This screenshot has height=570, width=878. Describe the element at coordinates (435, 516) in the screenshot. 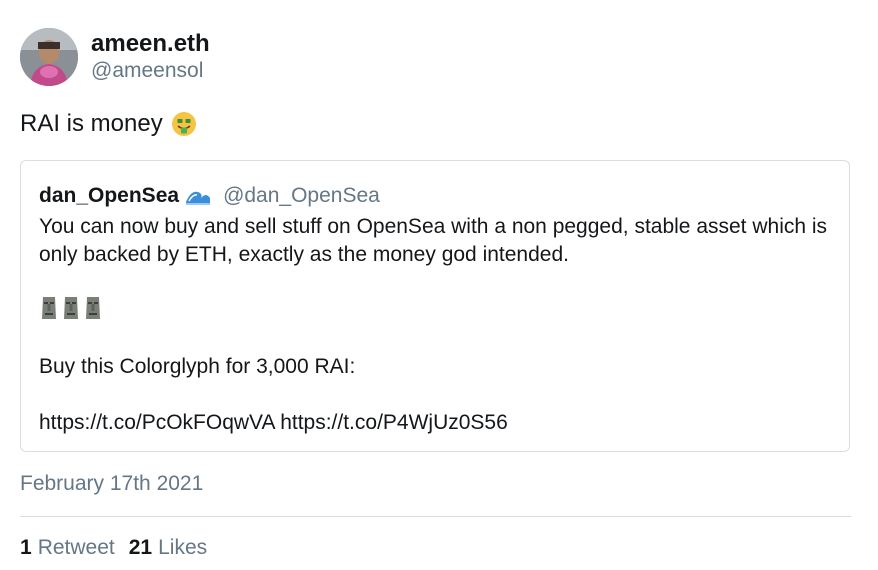

I see `divider` at that location.